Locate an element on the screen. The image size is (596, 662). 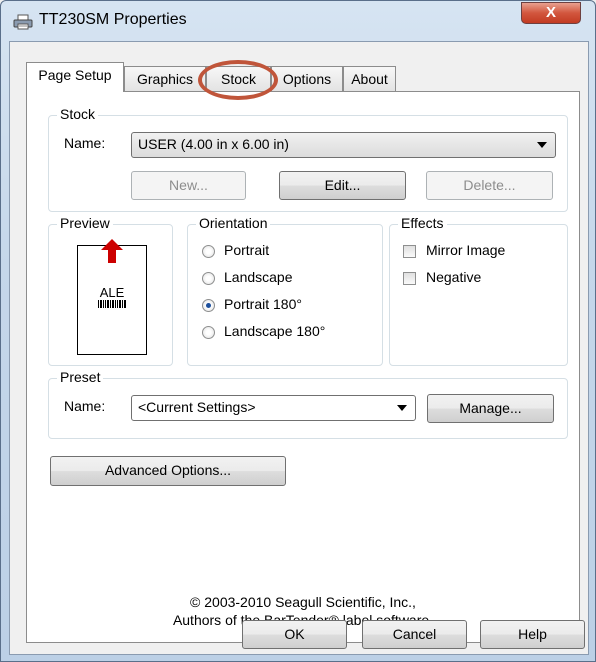
effects-group: Effects Mirror Image Negative is located at coordinates (478, 290).